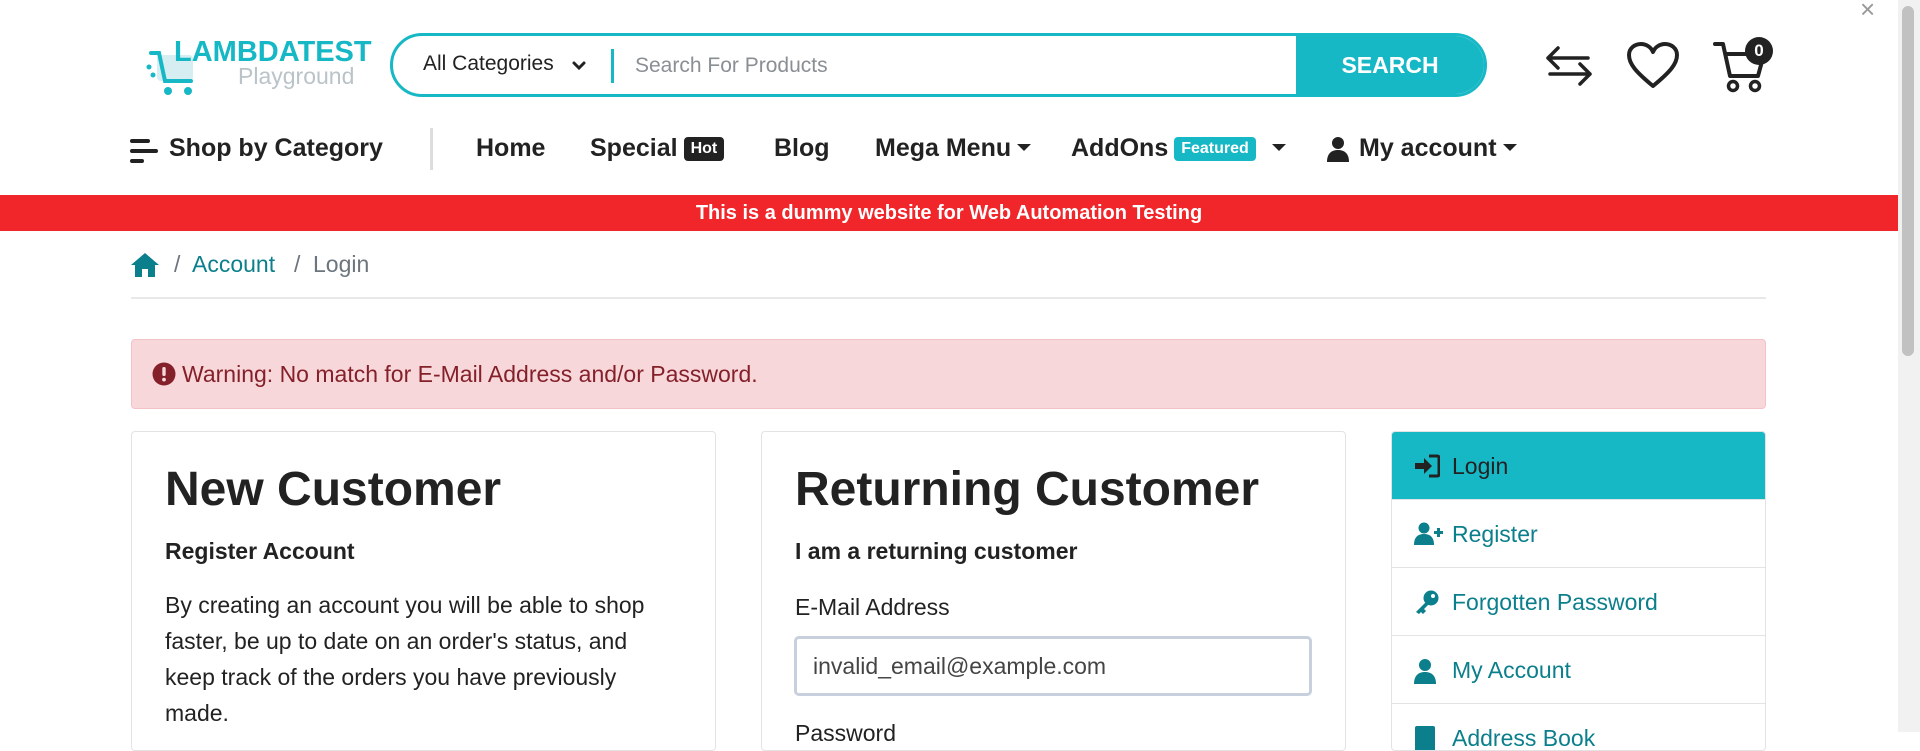 The width and height of the screenshot is (1920, 751). I want to click on nav-my-account: My account, so click(1438, 148).